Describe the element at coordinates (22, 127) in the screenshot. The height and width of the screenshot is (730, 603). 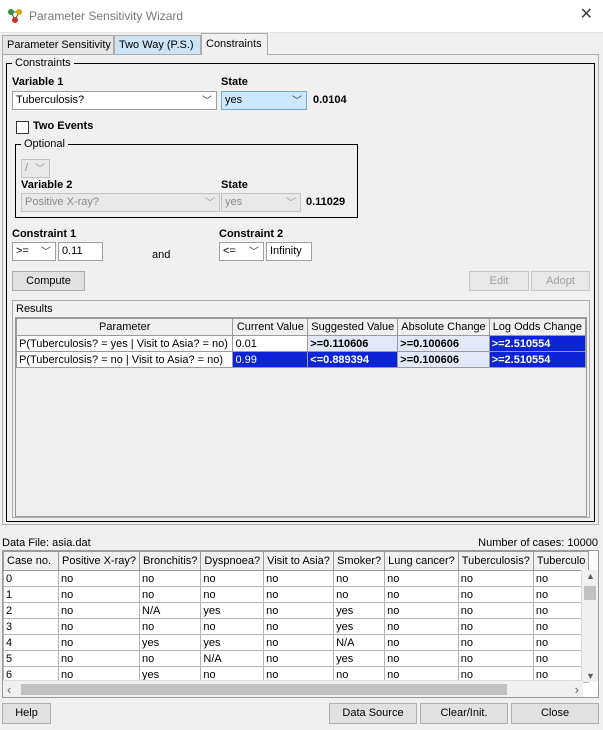
I see `two-events-checkbox` at that location.